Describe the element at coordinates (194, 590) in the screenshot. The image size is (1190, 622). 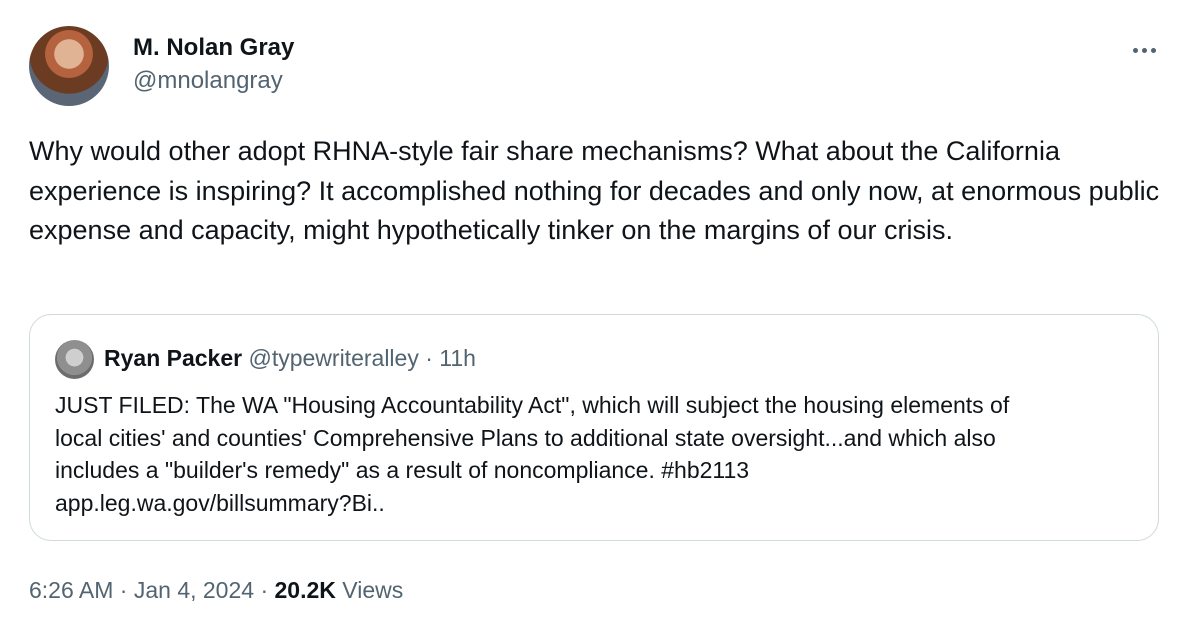
I see `tweet-date: Jan 4, 2024` at that location.